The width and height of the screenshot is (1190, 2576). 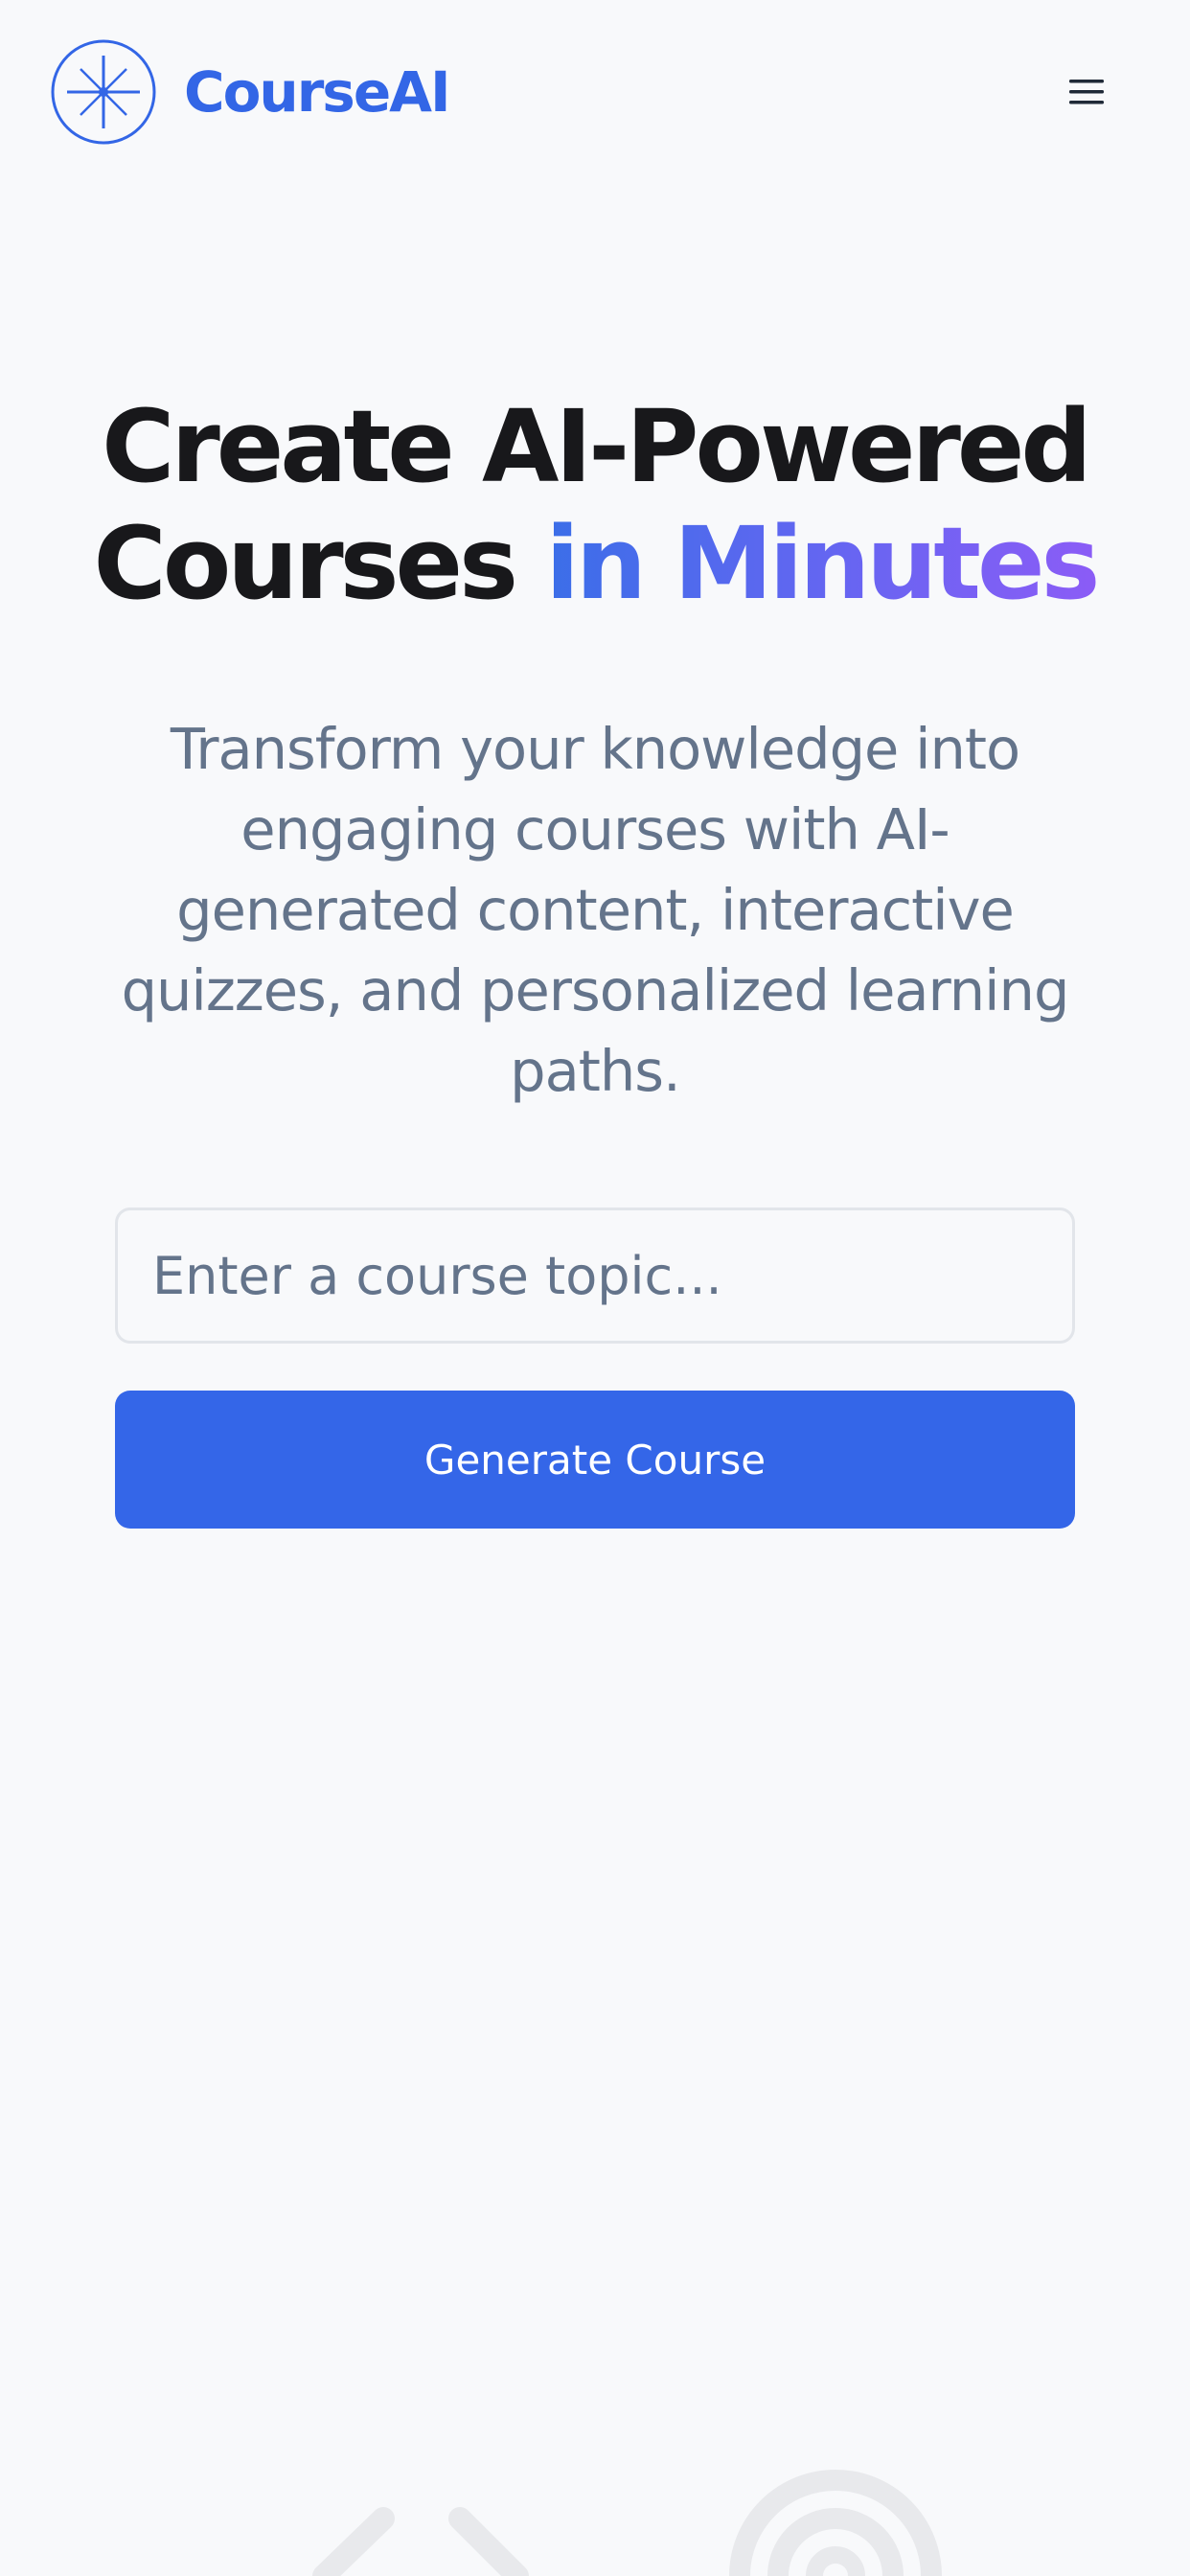 I want to click on hero-title-line2-plain: Courses, so click(x=319, y=563).